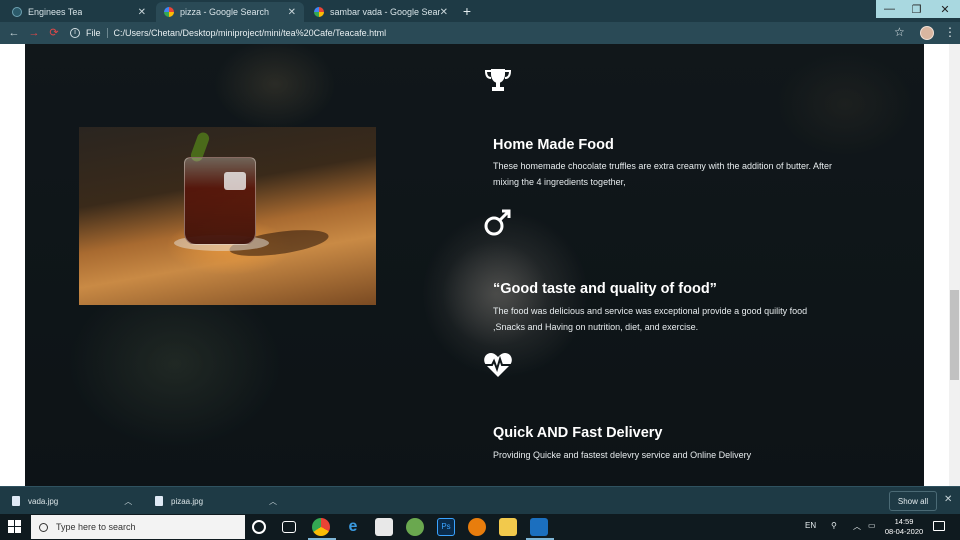 Image resolution: width=960 pixels, height=540 pixels. I want to click on tab-sambar-vada-search: sambar vada - Google Search ✕, so click(381, 12).